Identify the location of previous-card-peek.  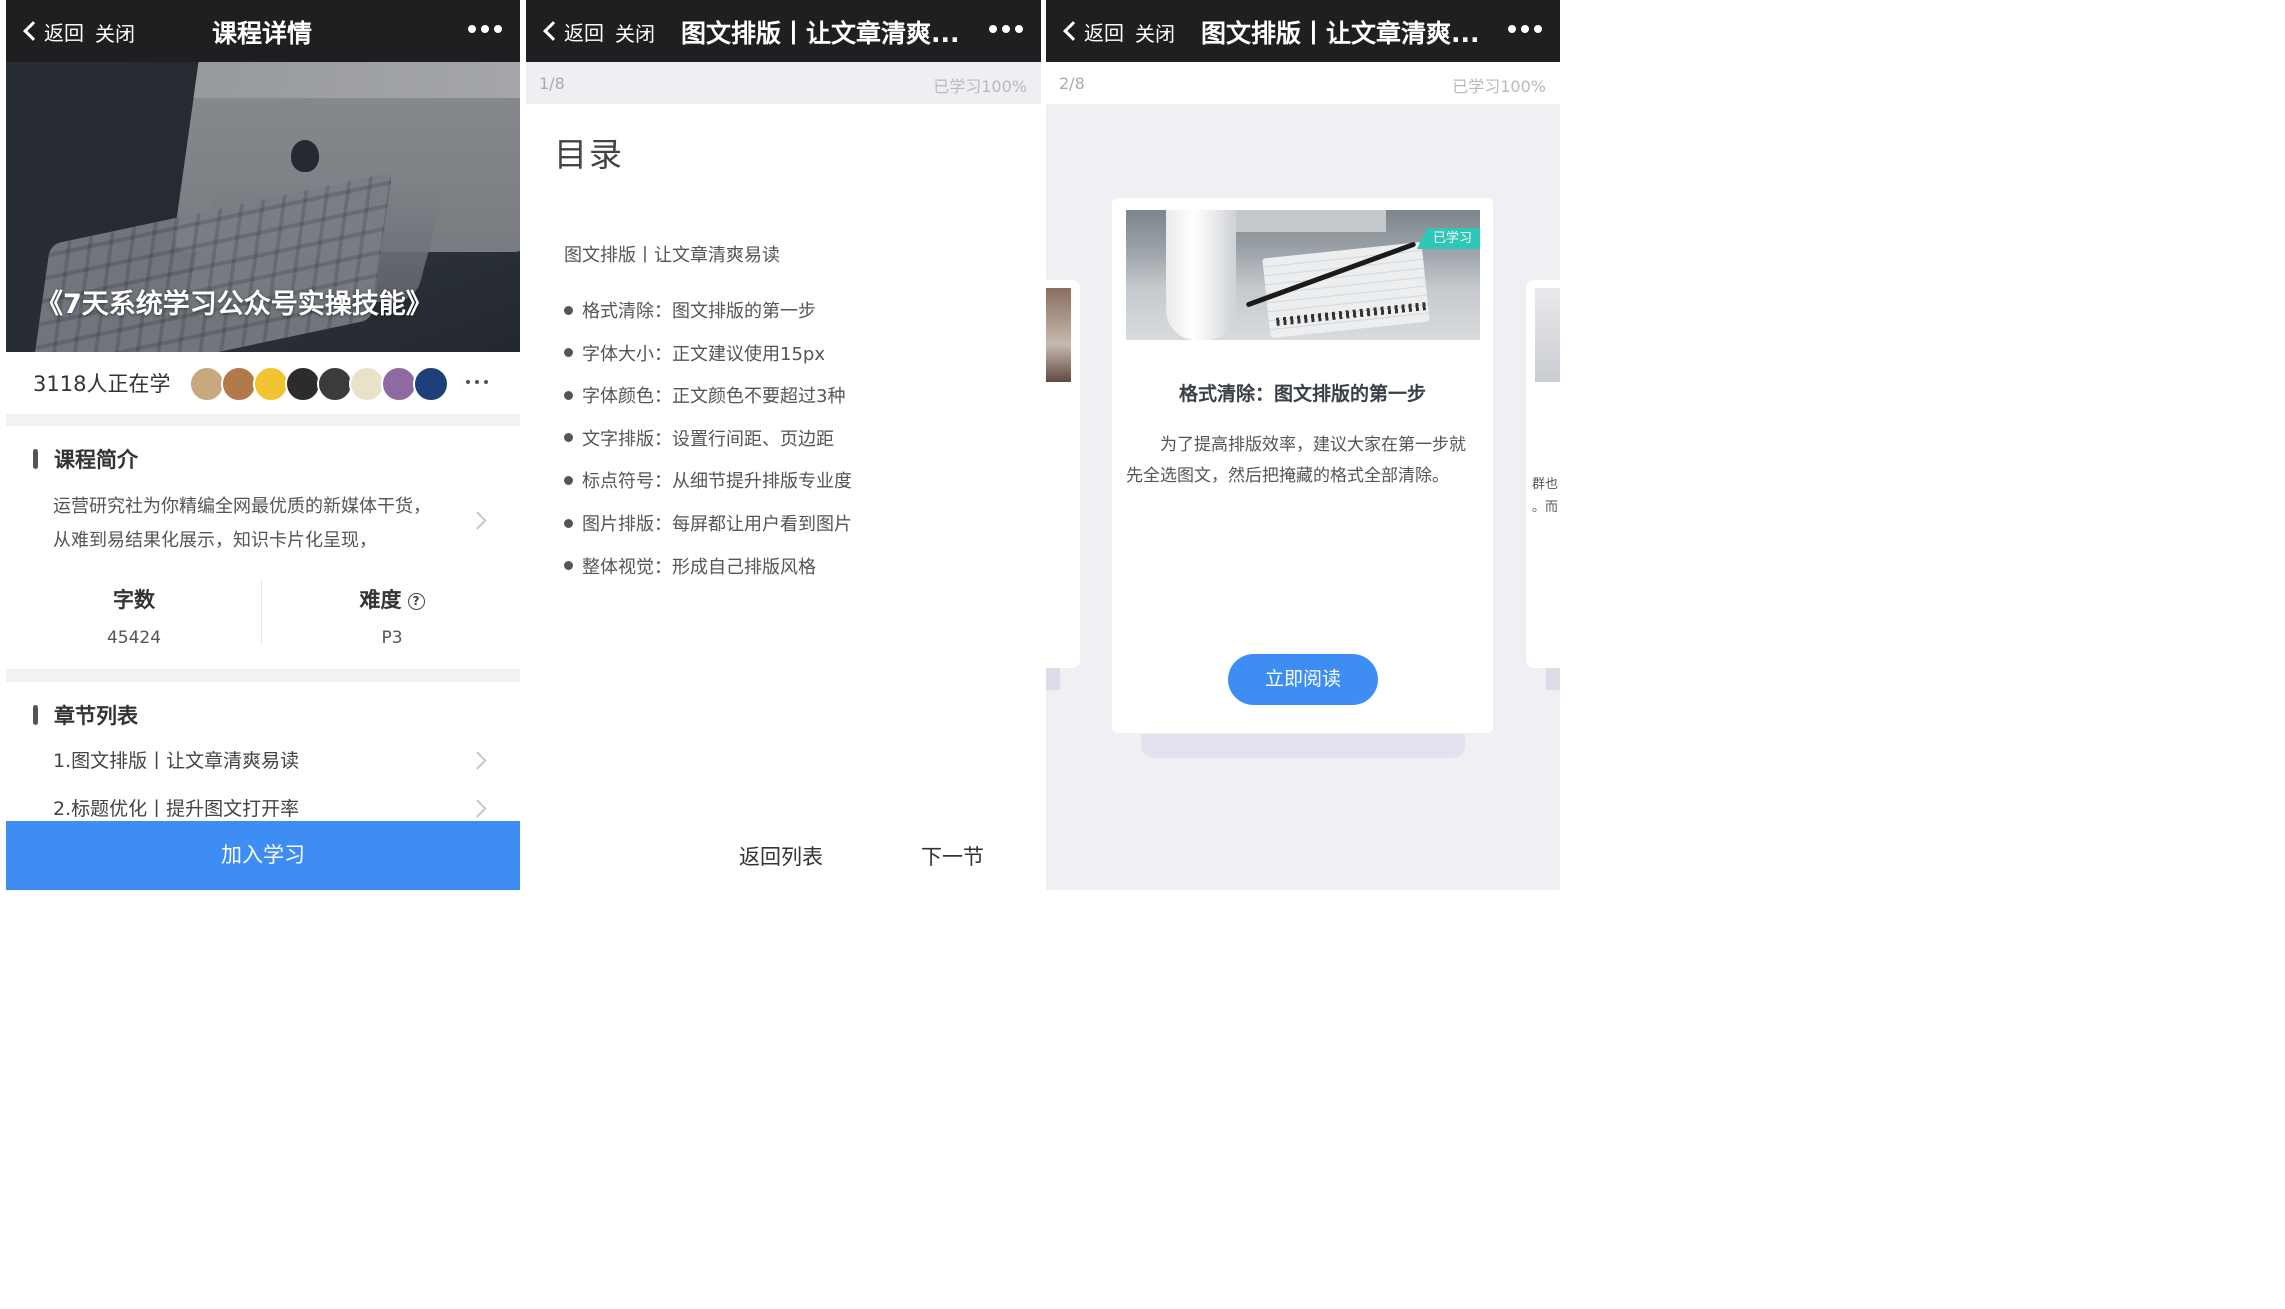
(1063, 474).